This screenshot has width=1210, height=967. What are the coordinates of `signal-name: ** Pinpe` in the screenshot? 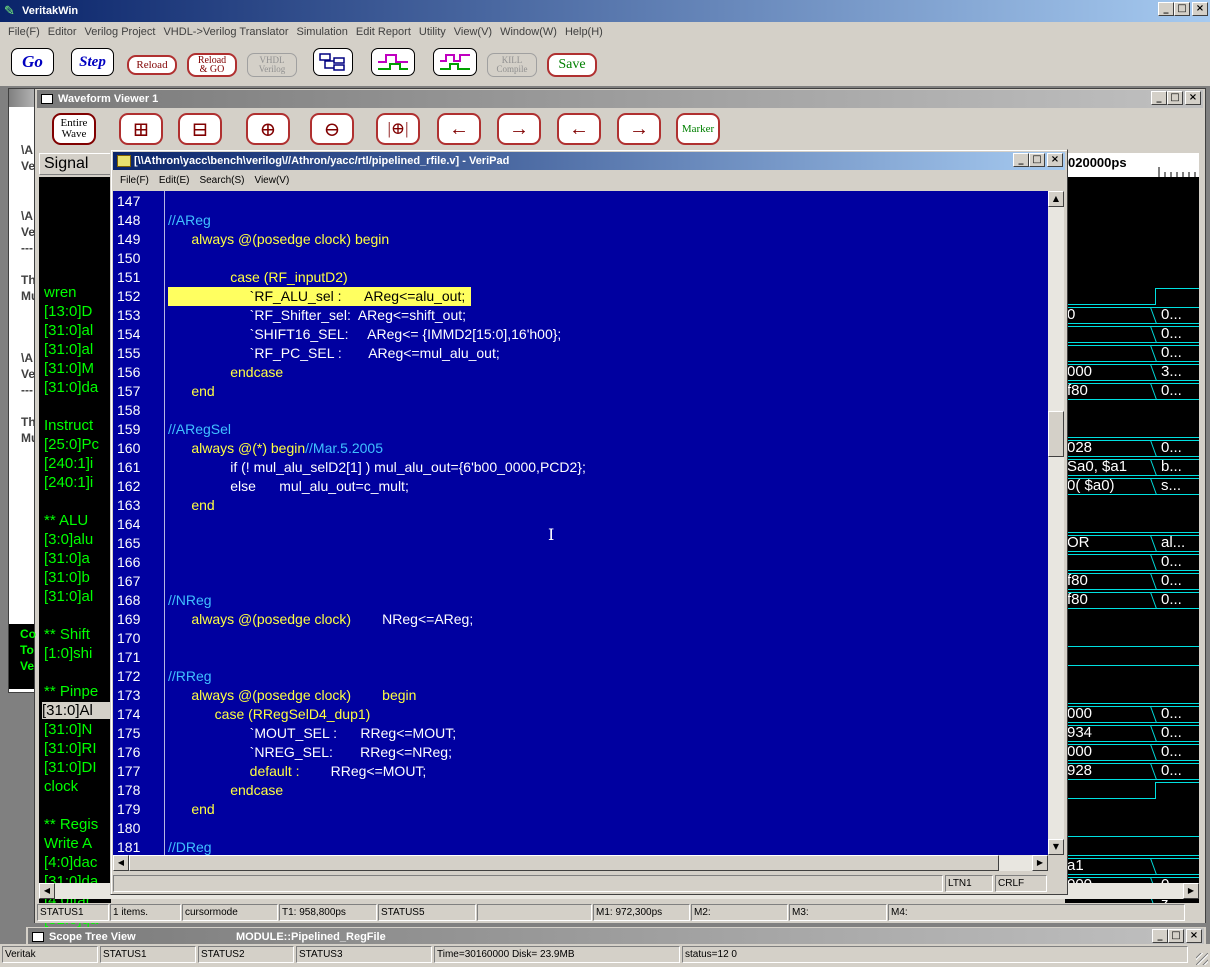 It's located at (71, 691).